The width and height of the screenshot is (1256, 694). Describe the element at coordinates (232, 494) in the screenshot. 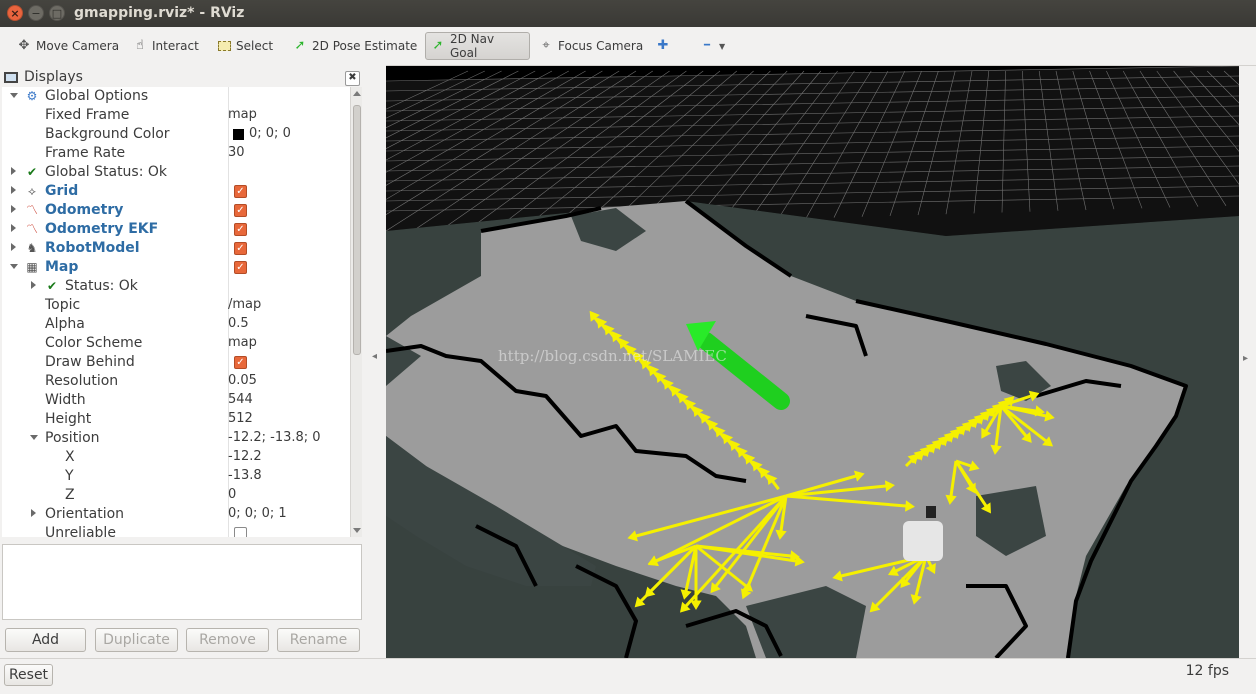

I see `tree-row-value: 0` at that location.